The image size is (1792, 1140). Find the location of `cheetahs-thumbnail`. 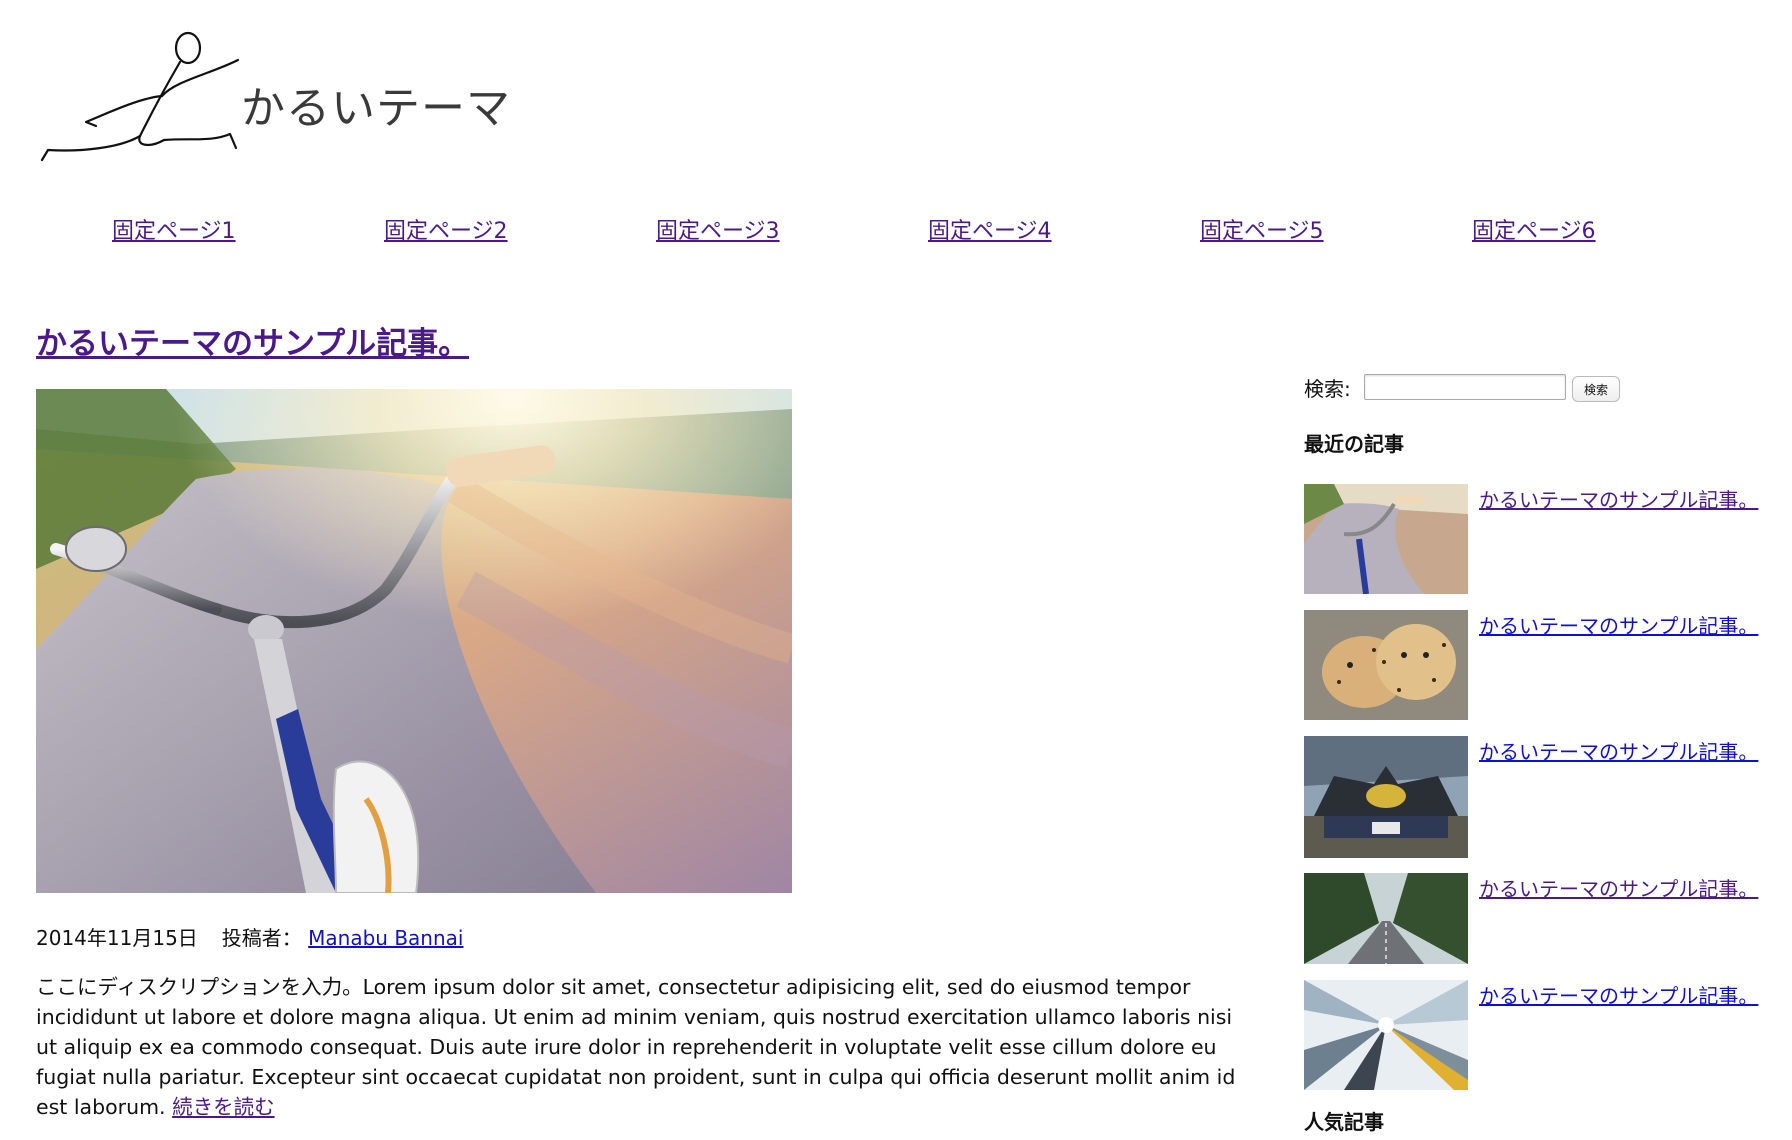

cheetahs-thumbnail is located at coordinates (1386, 665).